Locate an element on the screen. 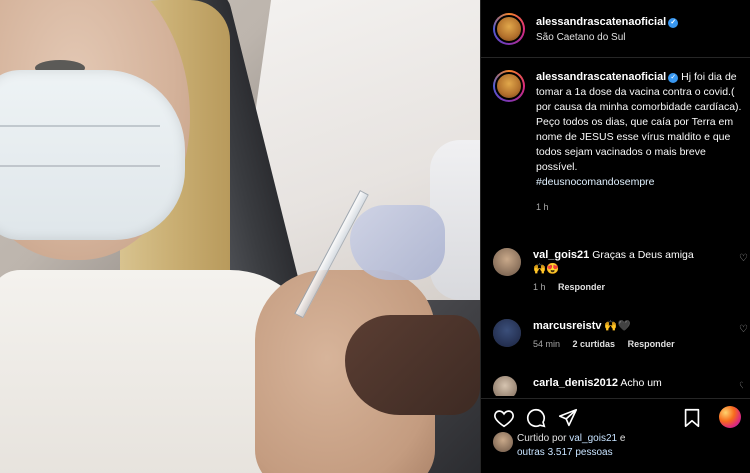  share-icon is located at coordinates (568, 418).